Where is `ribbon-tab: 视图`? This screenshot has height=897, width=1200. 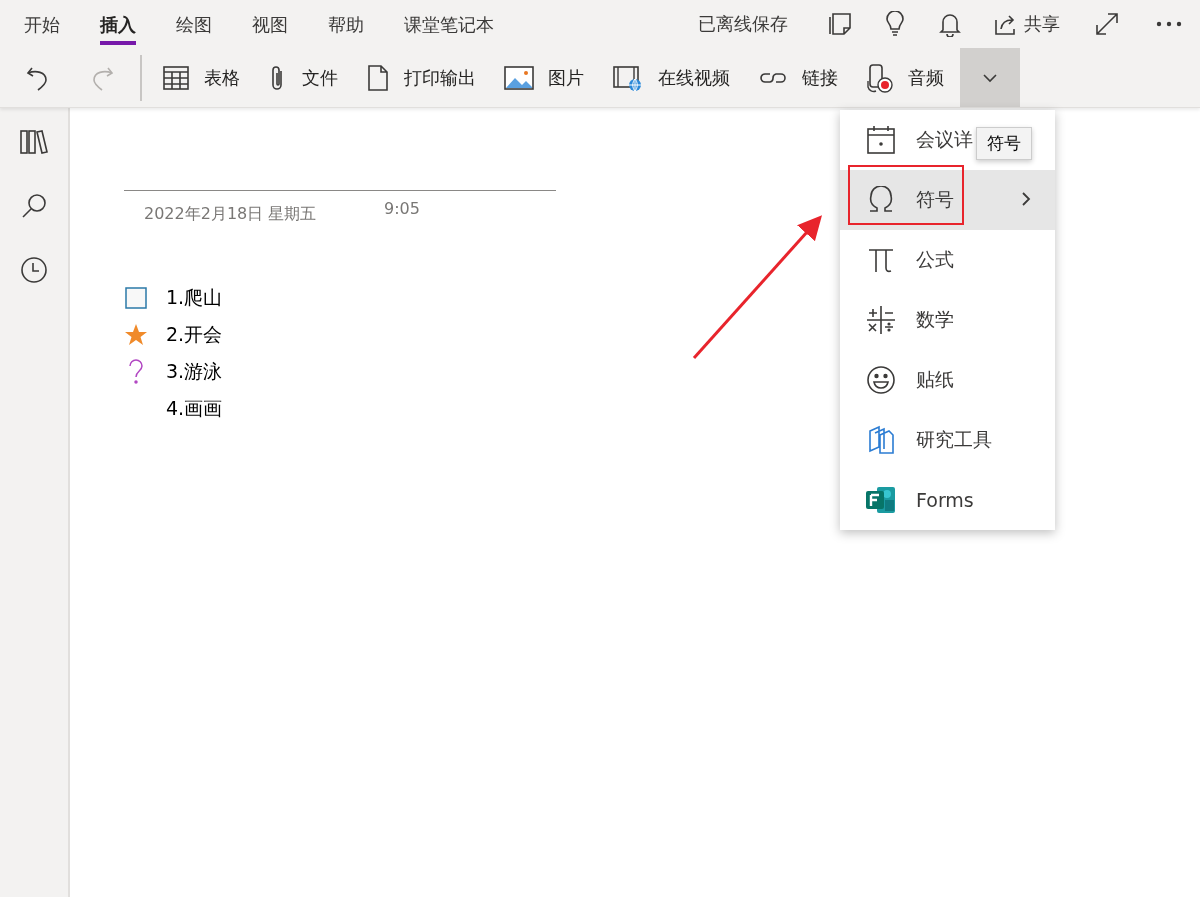
ribbon-tab: 视图 is located at coordinates (270, 24).